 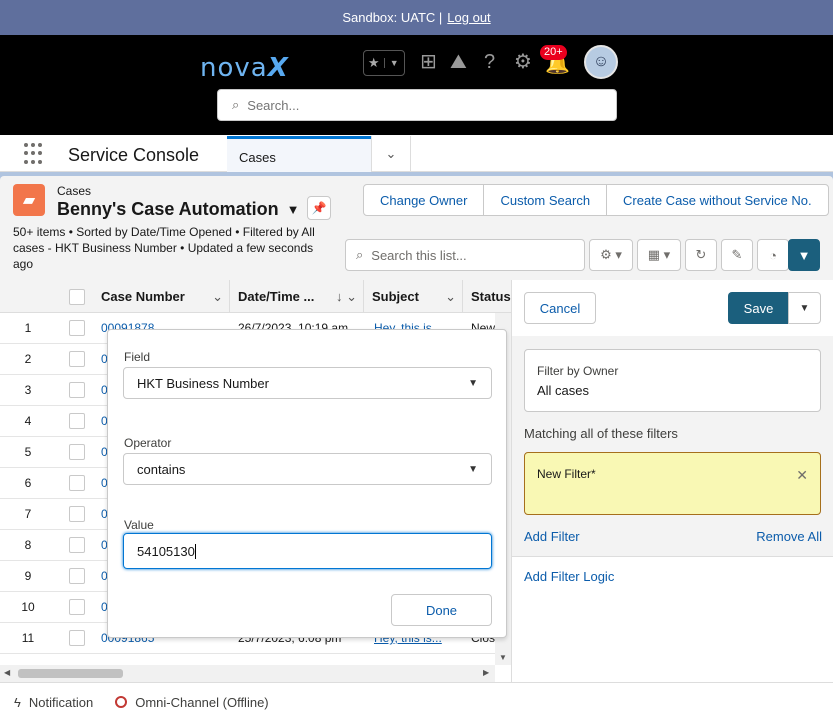 What do you see at coordinates (392, 17) in the screenshot?
I see `sandbox-text: Sandbox: UATC |` at bounding box center [392, 17].